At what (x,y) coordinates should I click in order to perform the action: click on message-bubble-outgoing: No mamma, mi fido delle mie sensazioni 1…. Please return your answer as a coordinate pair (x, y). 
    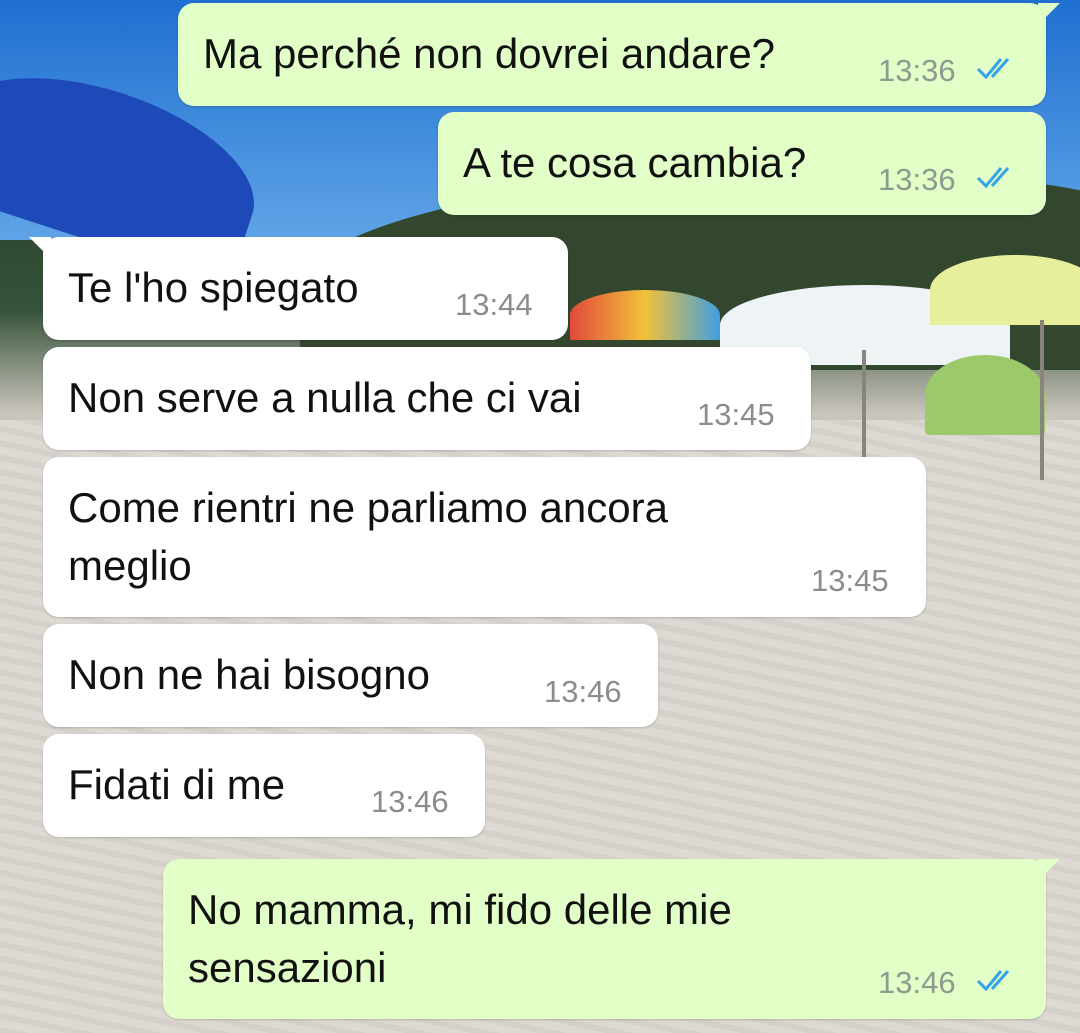
    Looking at the image, I should click on (611, 939).